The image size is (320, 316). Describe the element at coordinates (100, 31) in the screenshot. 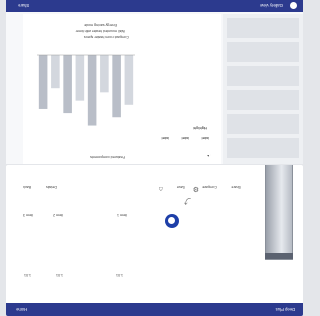

I see `spec-line-2: Wall mounted heater with timer` at that location.